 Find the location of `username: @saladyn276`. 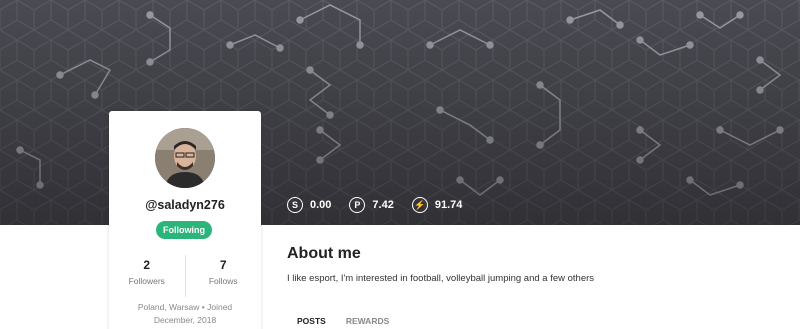

username: @saladyn276 is located at coordinates (185, 205).